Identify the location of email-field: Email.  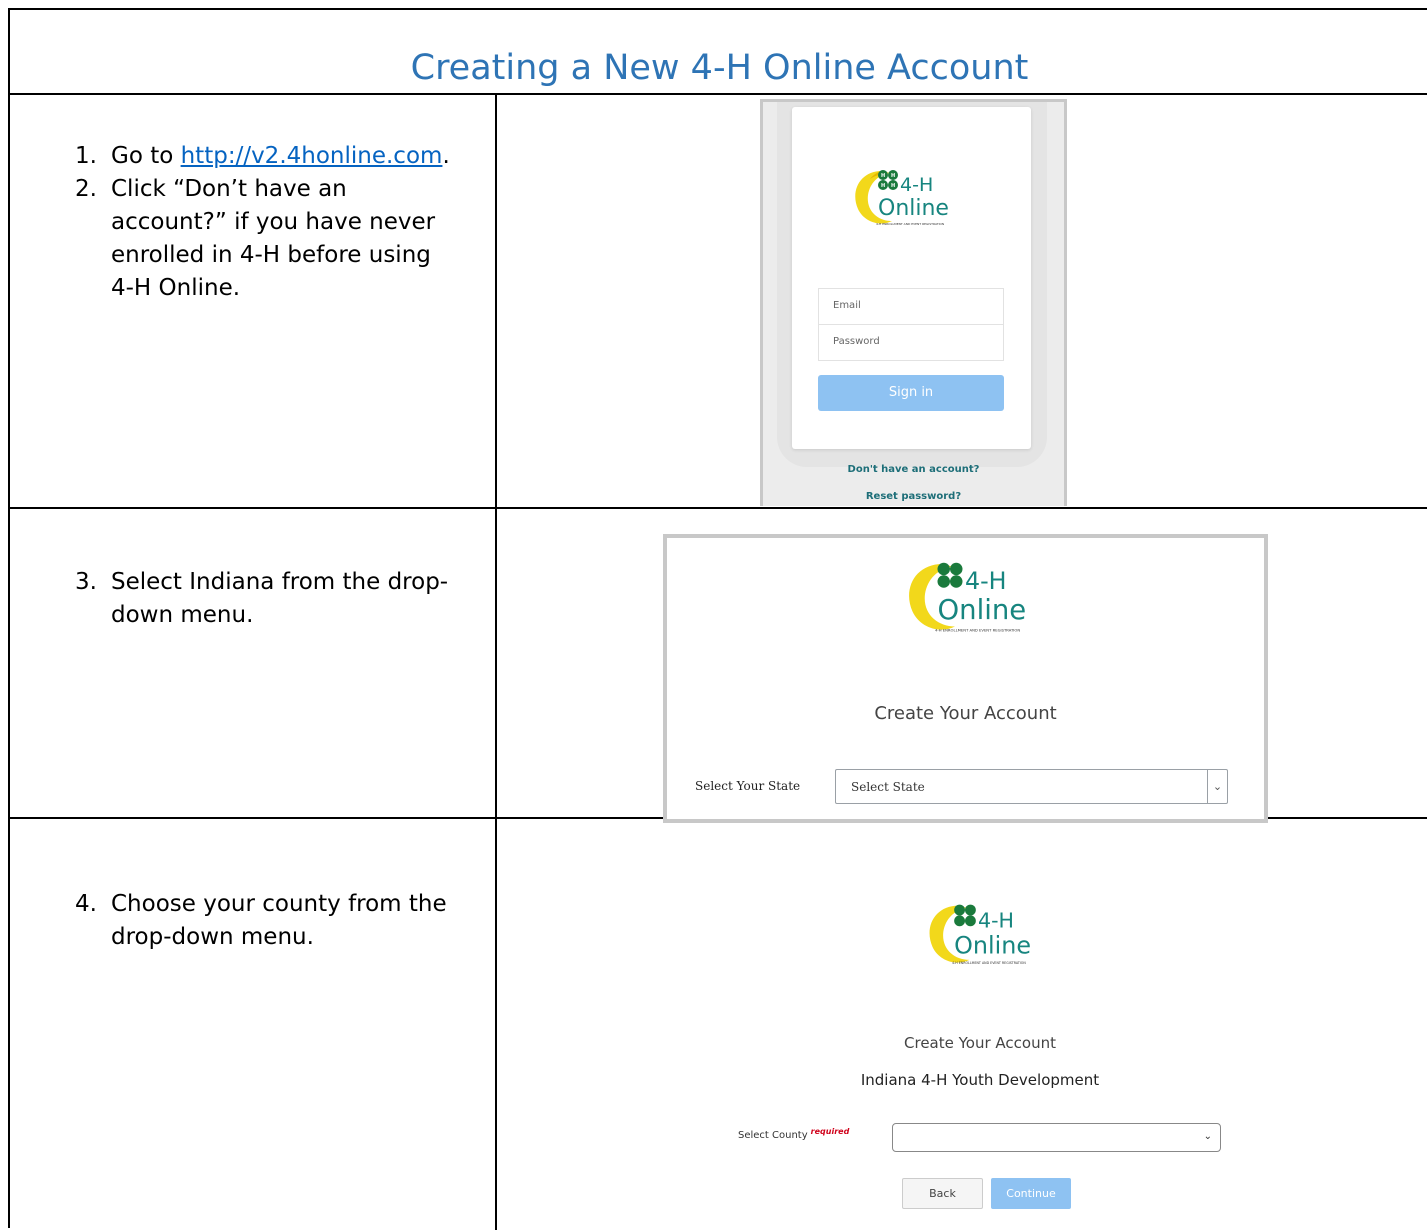
(911, 306).